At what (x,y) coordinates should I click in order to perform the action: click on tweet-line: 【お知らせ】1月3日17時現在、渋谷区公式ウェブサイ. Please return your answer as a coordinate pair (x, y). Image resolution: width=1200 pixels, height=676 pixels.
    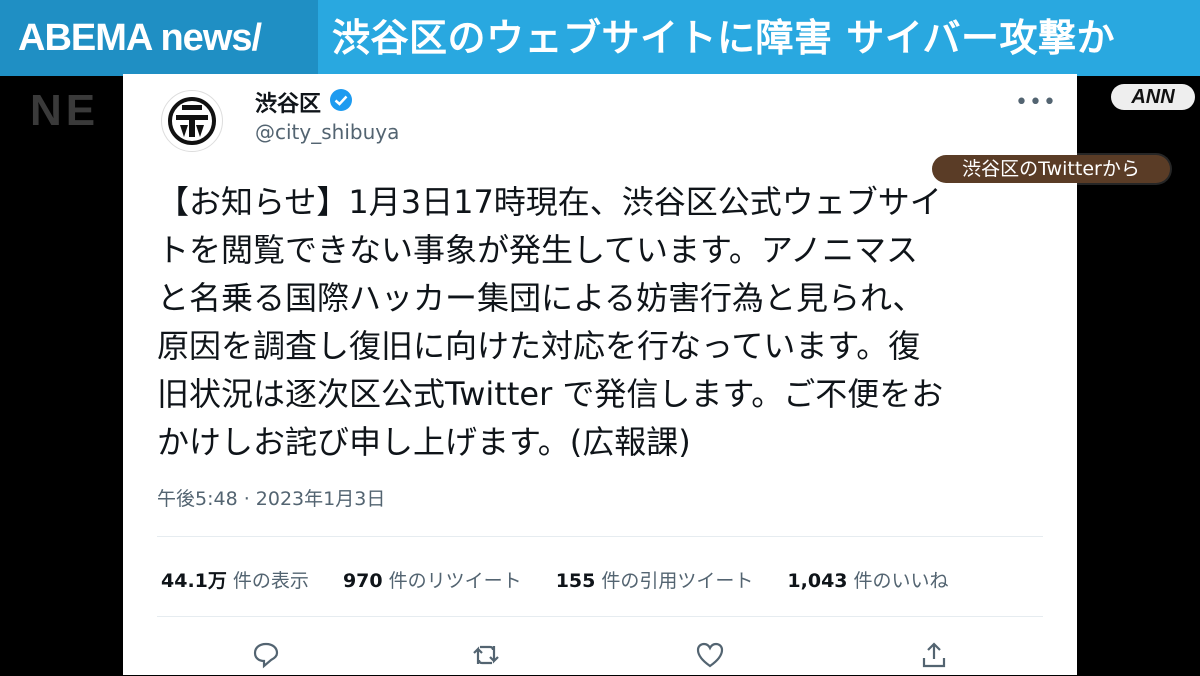
    Looking at the image, I should click on (549, 202).